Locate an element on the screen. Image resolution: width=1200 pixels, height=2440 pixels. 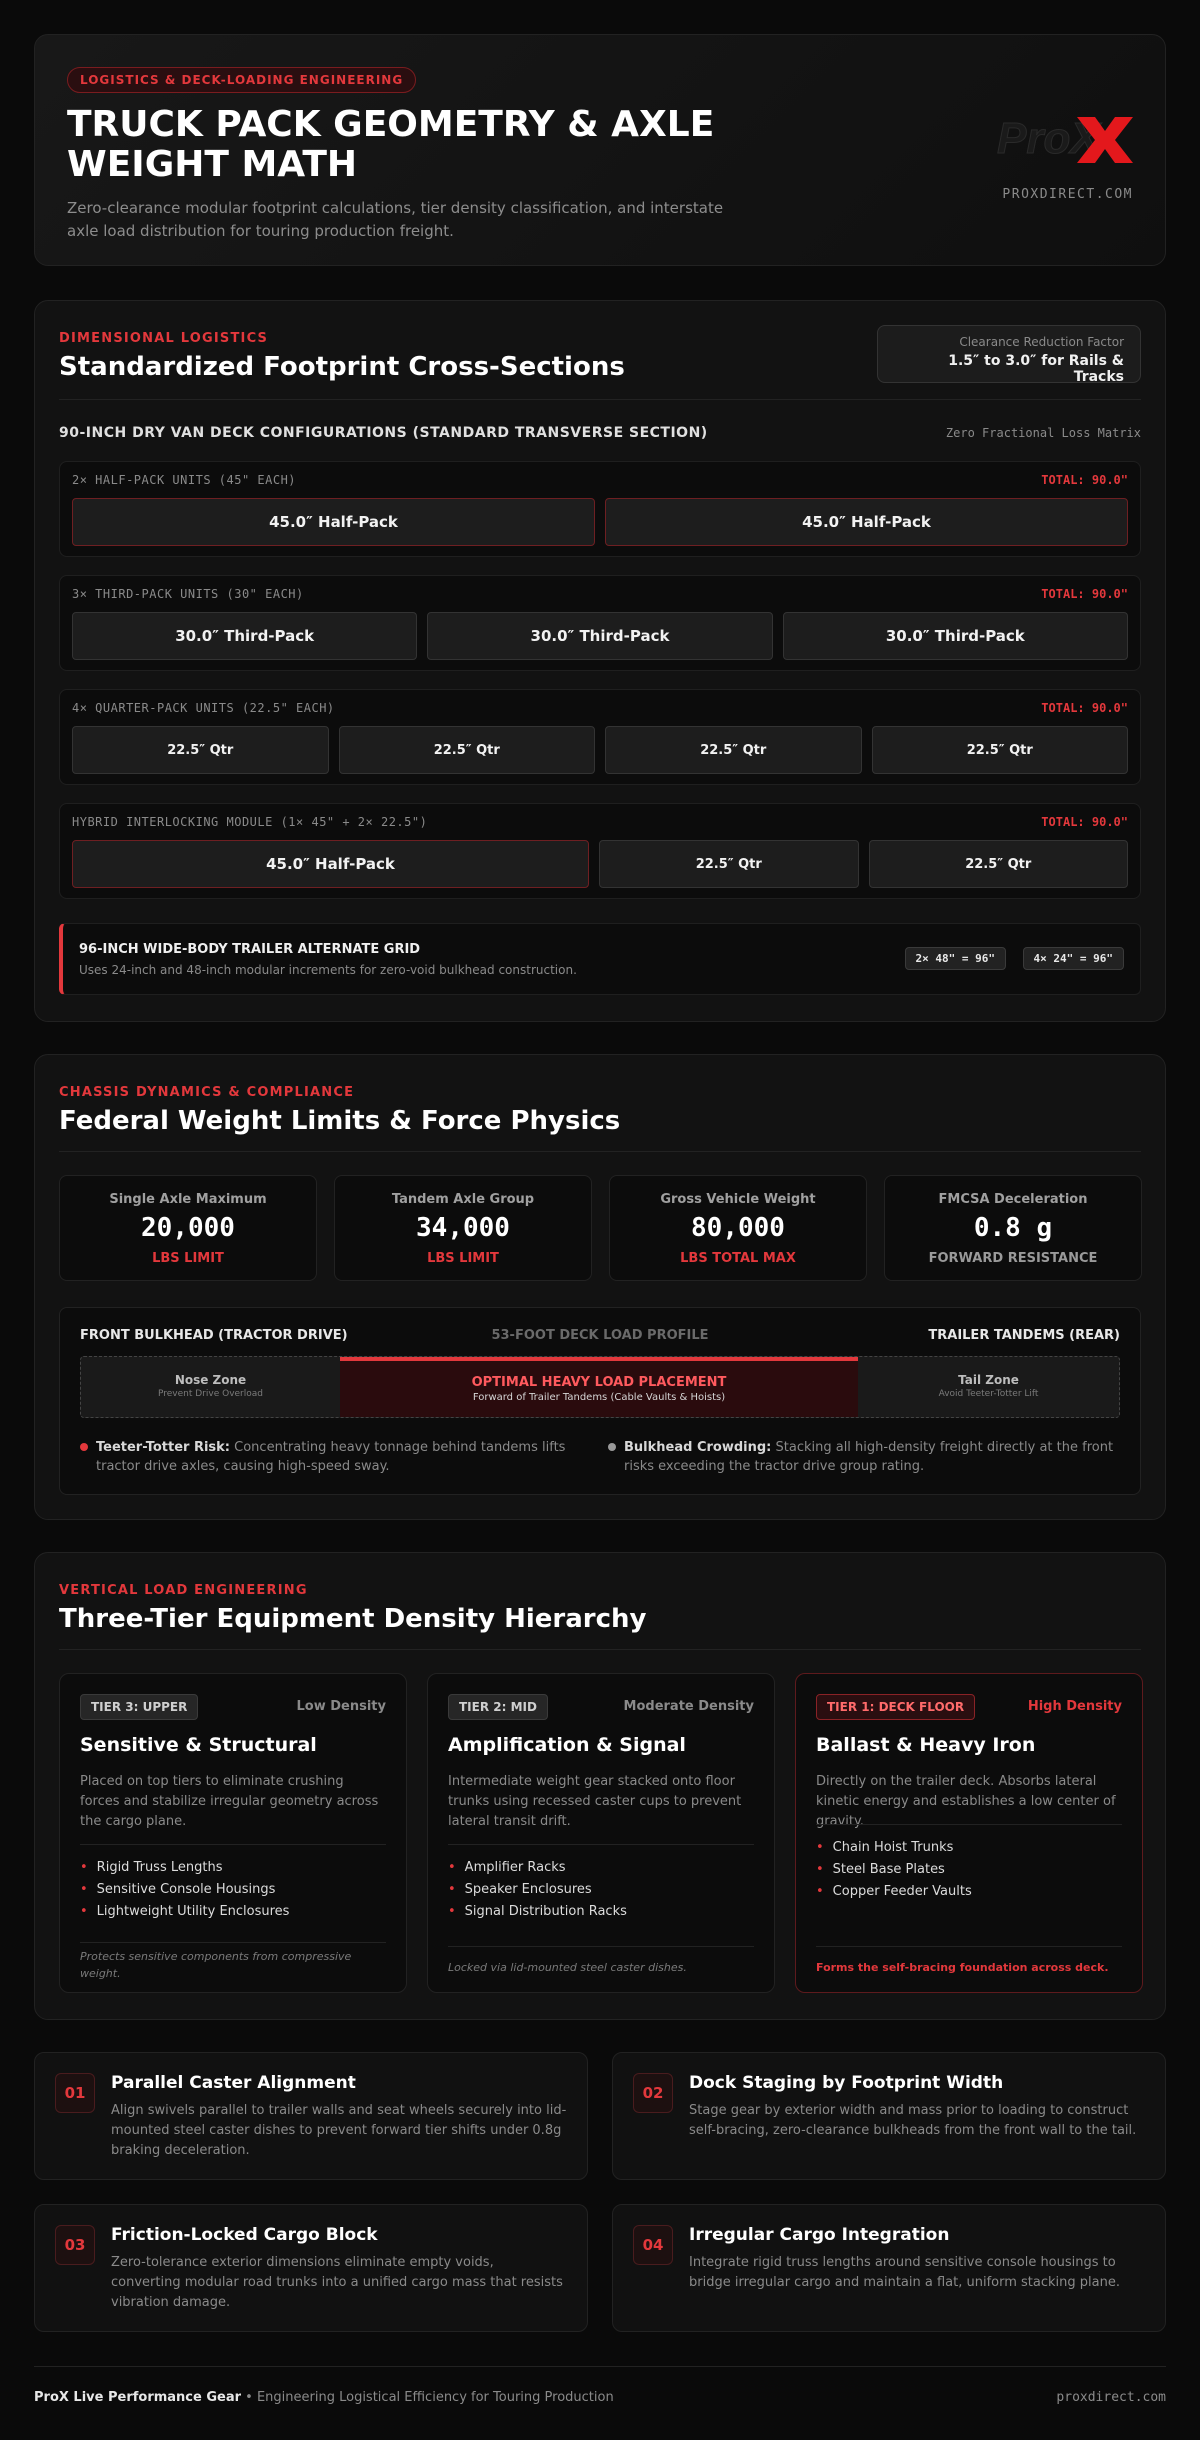
stat-value: 20,000 is located at coordinates (188, 1228).